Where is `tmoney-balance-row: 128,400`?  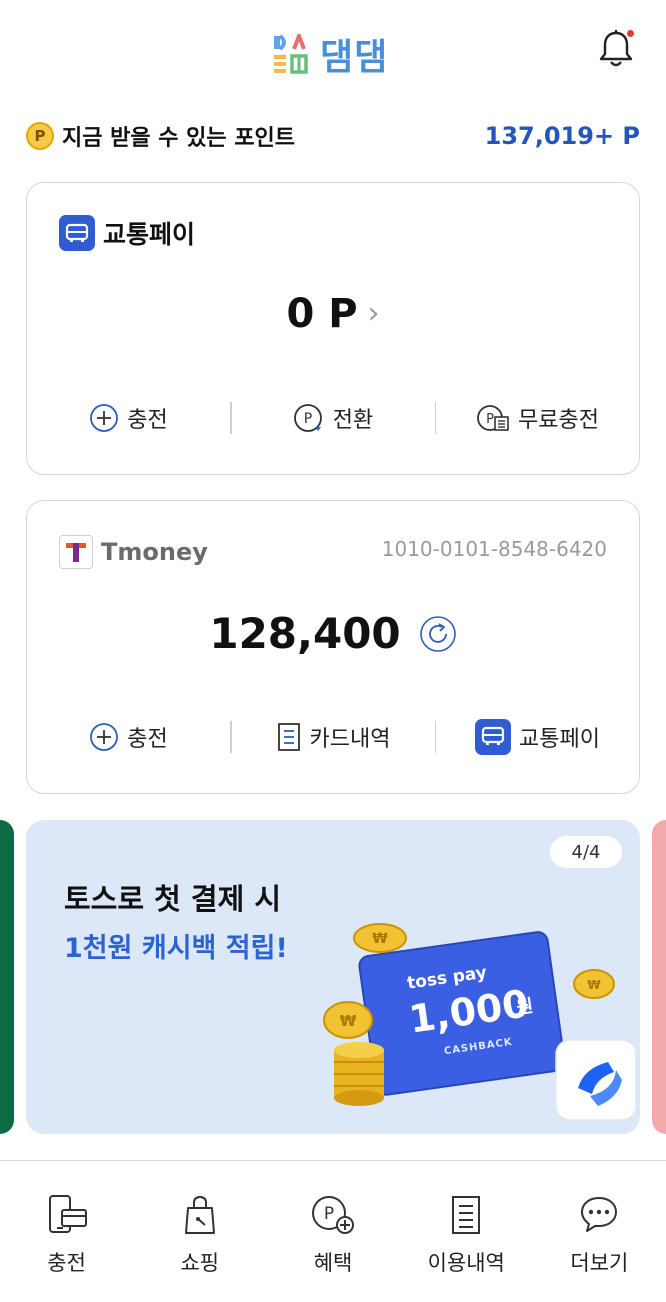
tmoney-balance-row: 128,400 is located at coordinates (333, 633).